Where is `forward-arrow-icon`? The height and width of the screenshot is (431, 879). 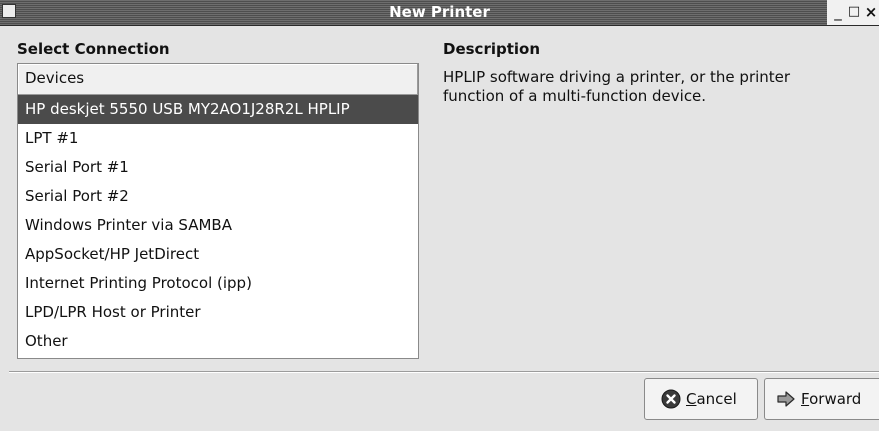
forward-arrow-icon is located at coordinates (786, 399).